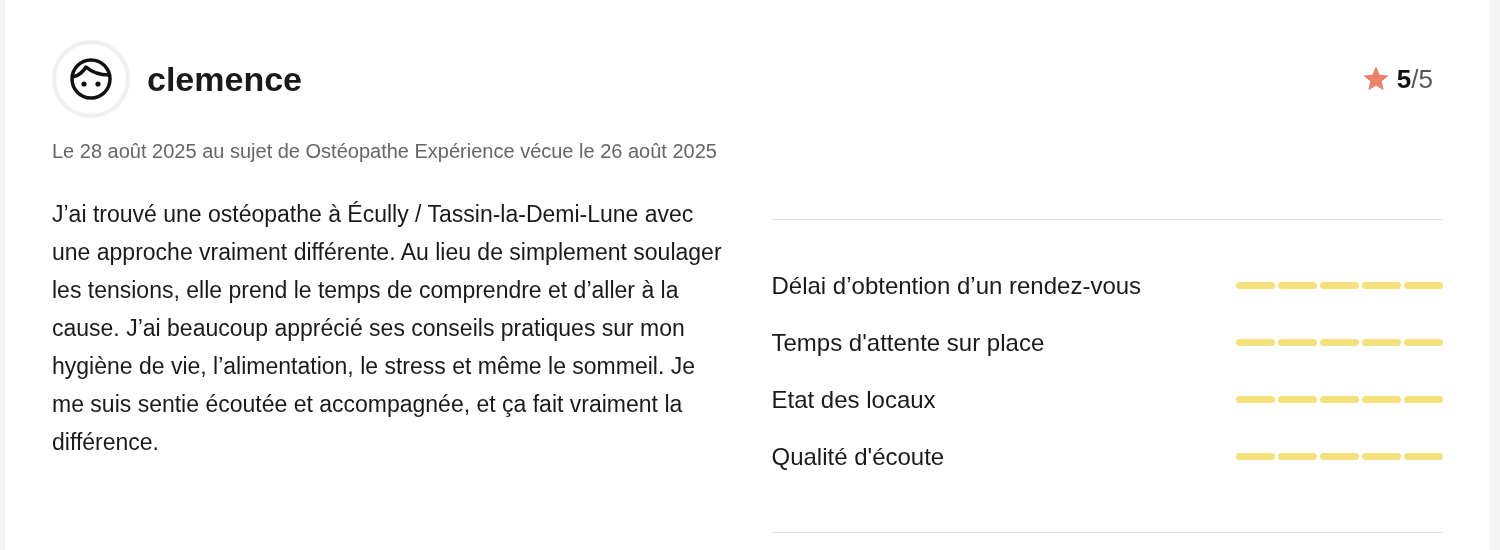 This screenshot has height=550, width=1500. What do you see at coordinates (956, 285) in the screenshot?
I see `criterion-label: Délai d’obtention d’un rendez-vous` at bounding box center [956, 285].